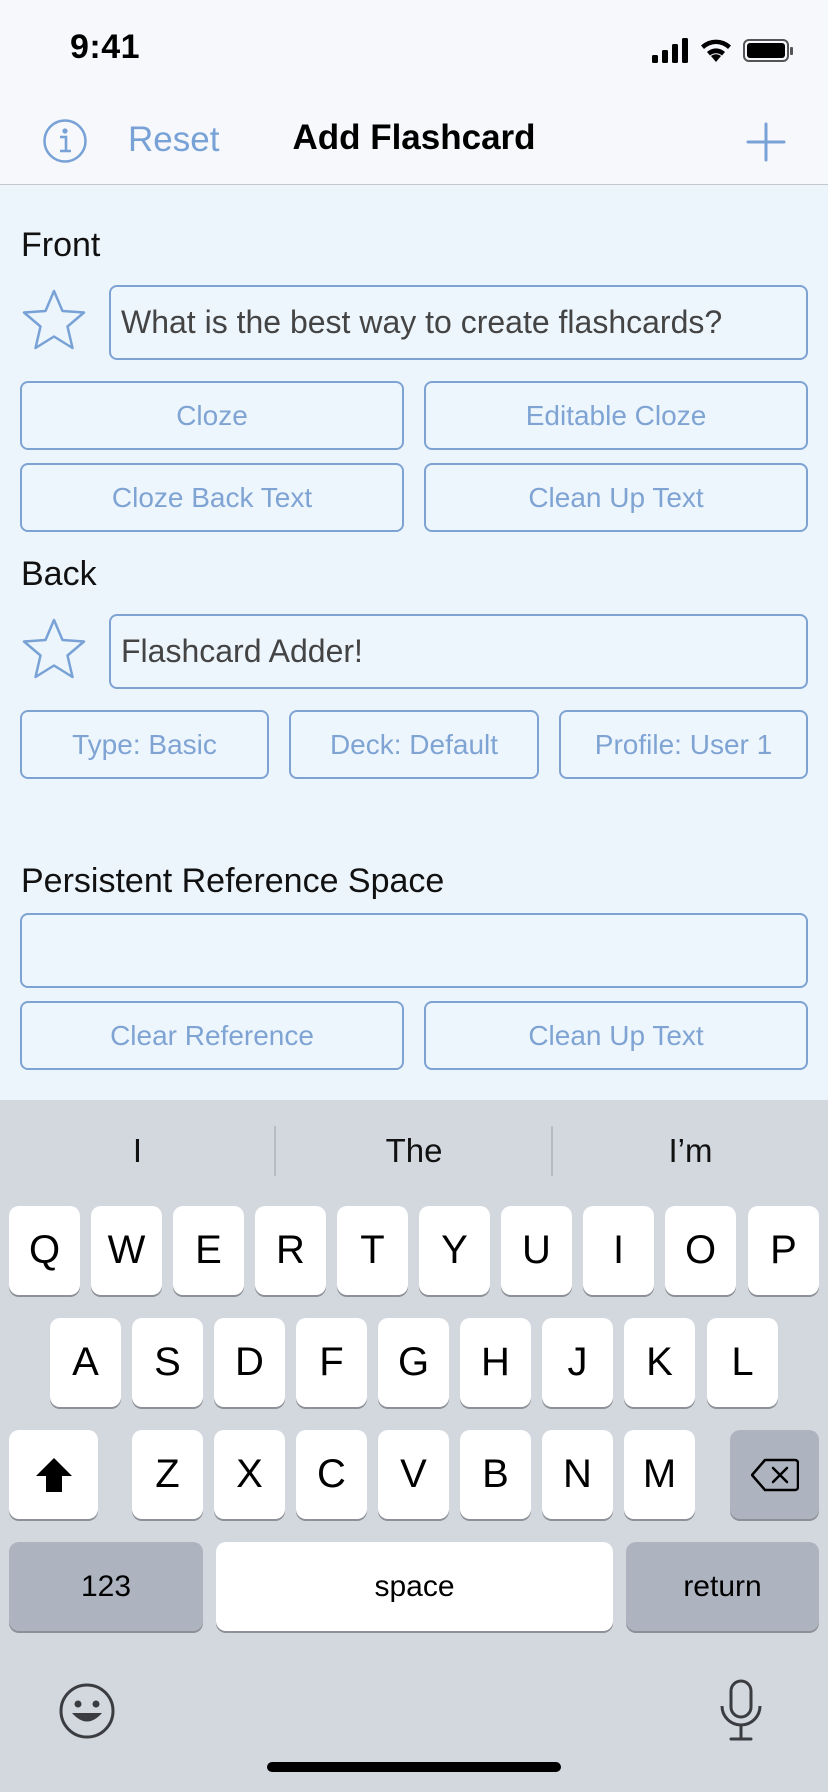  I want to click on key-w: W, so click(126, 1250).